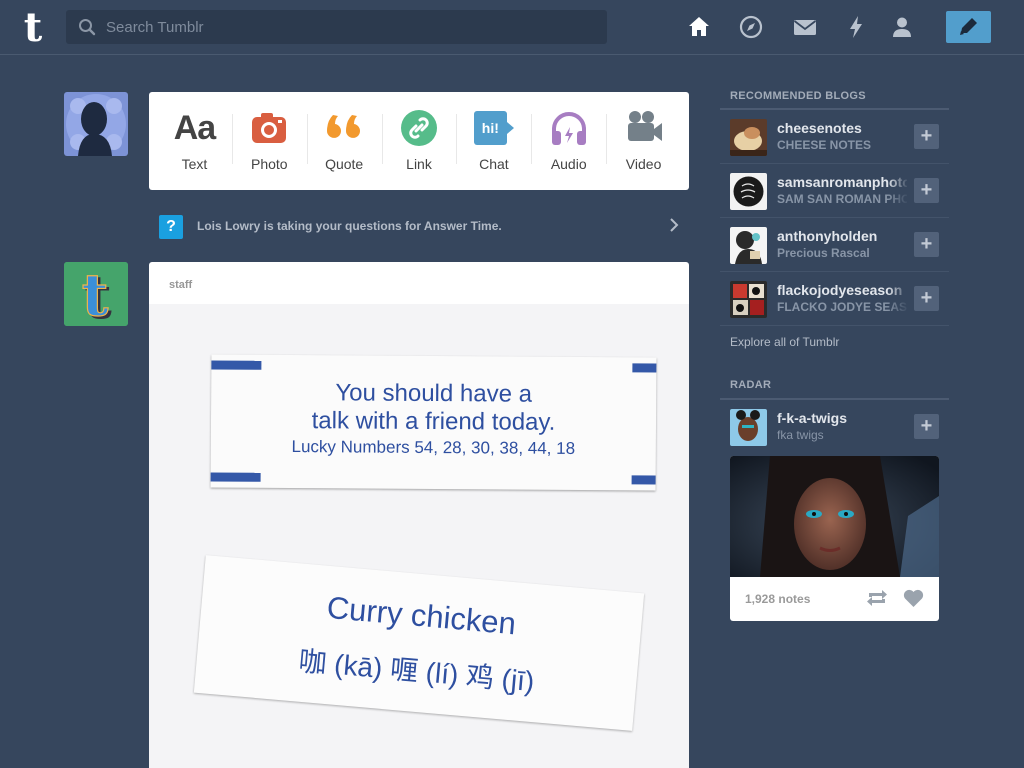 This screenshot has height=768, width=1024. Describe the element at coordinates (269, 128) in the screenshot. I see `camera-icon` at that location.